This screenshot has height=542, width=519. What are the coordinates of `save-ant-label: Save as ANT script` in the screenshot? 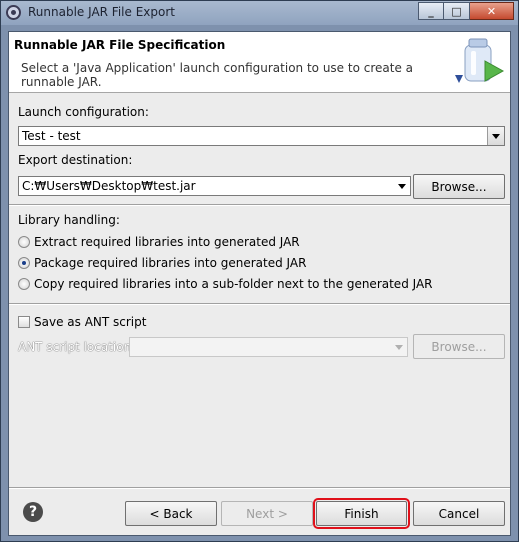 It's located at (90, 322).